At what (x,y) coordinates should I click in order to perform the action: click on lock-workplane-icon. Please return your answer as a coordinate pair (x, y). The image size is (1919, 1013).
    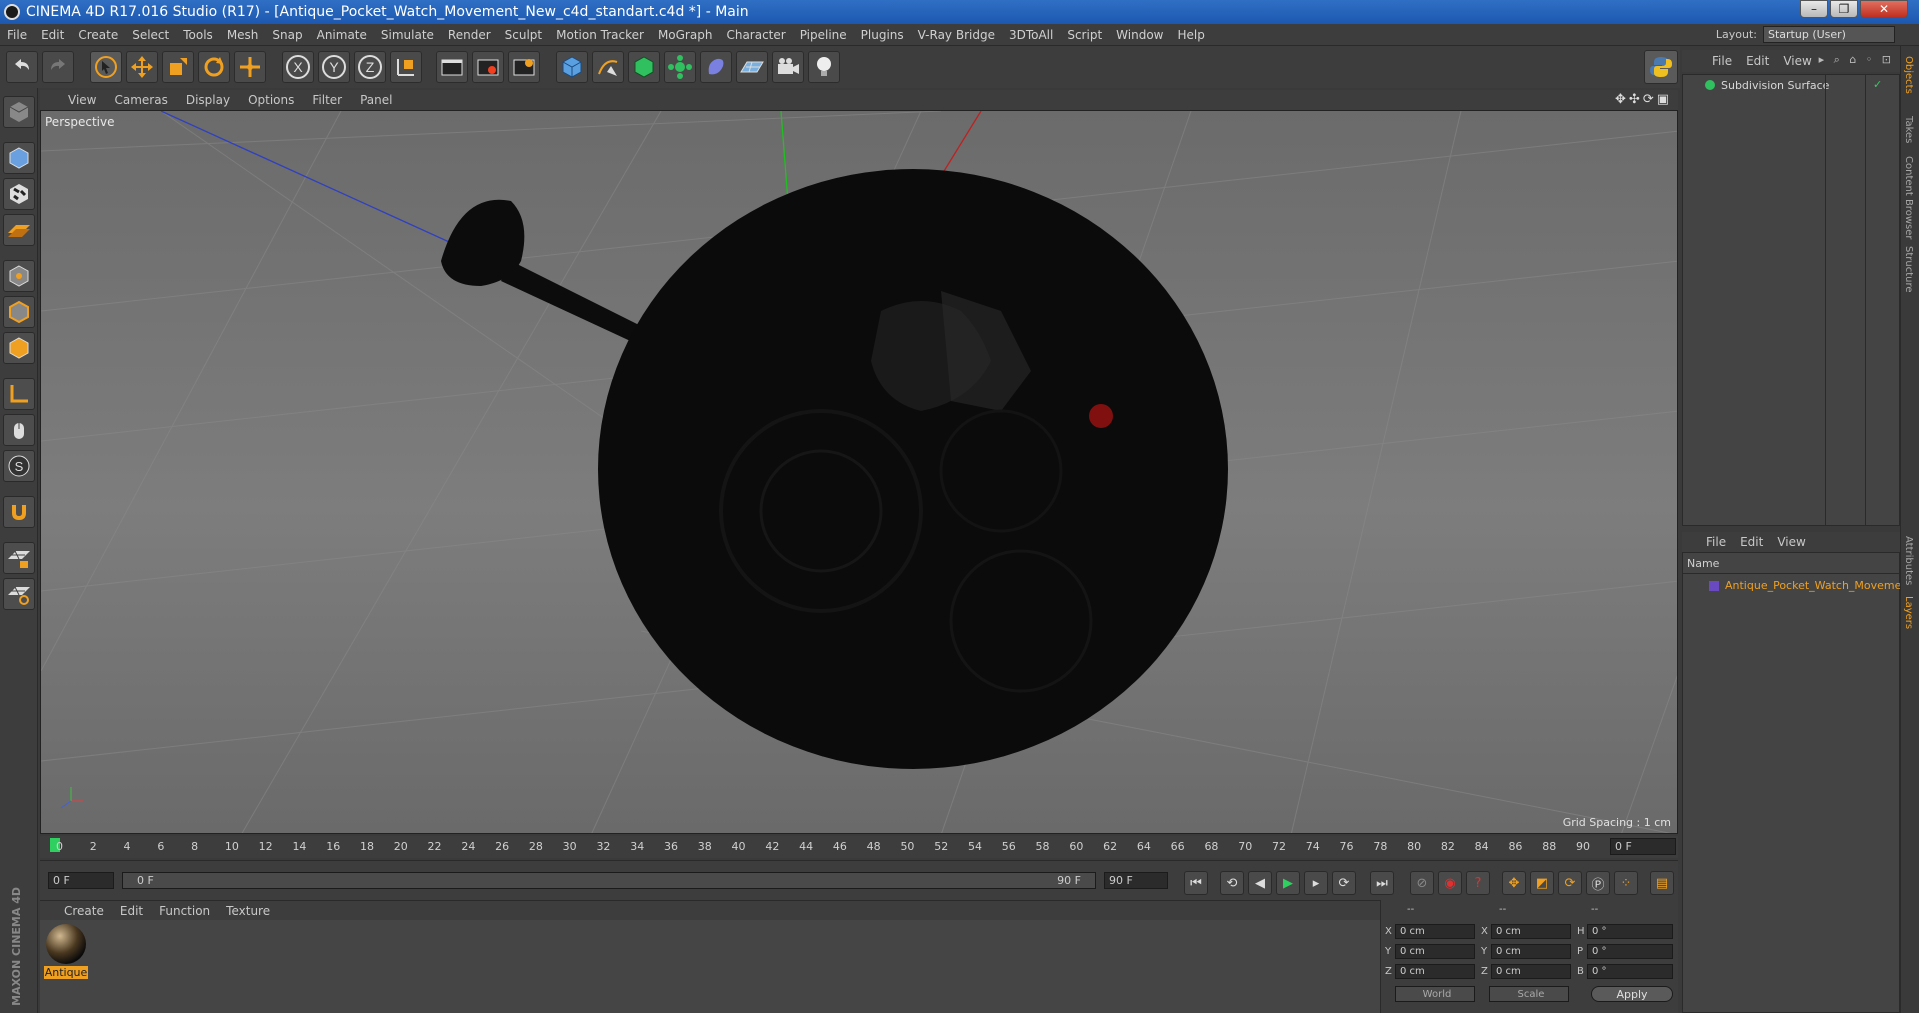
    Looking at the image, I should click on (19, 558).